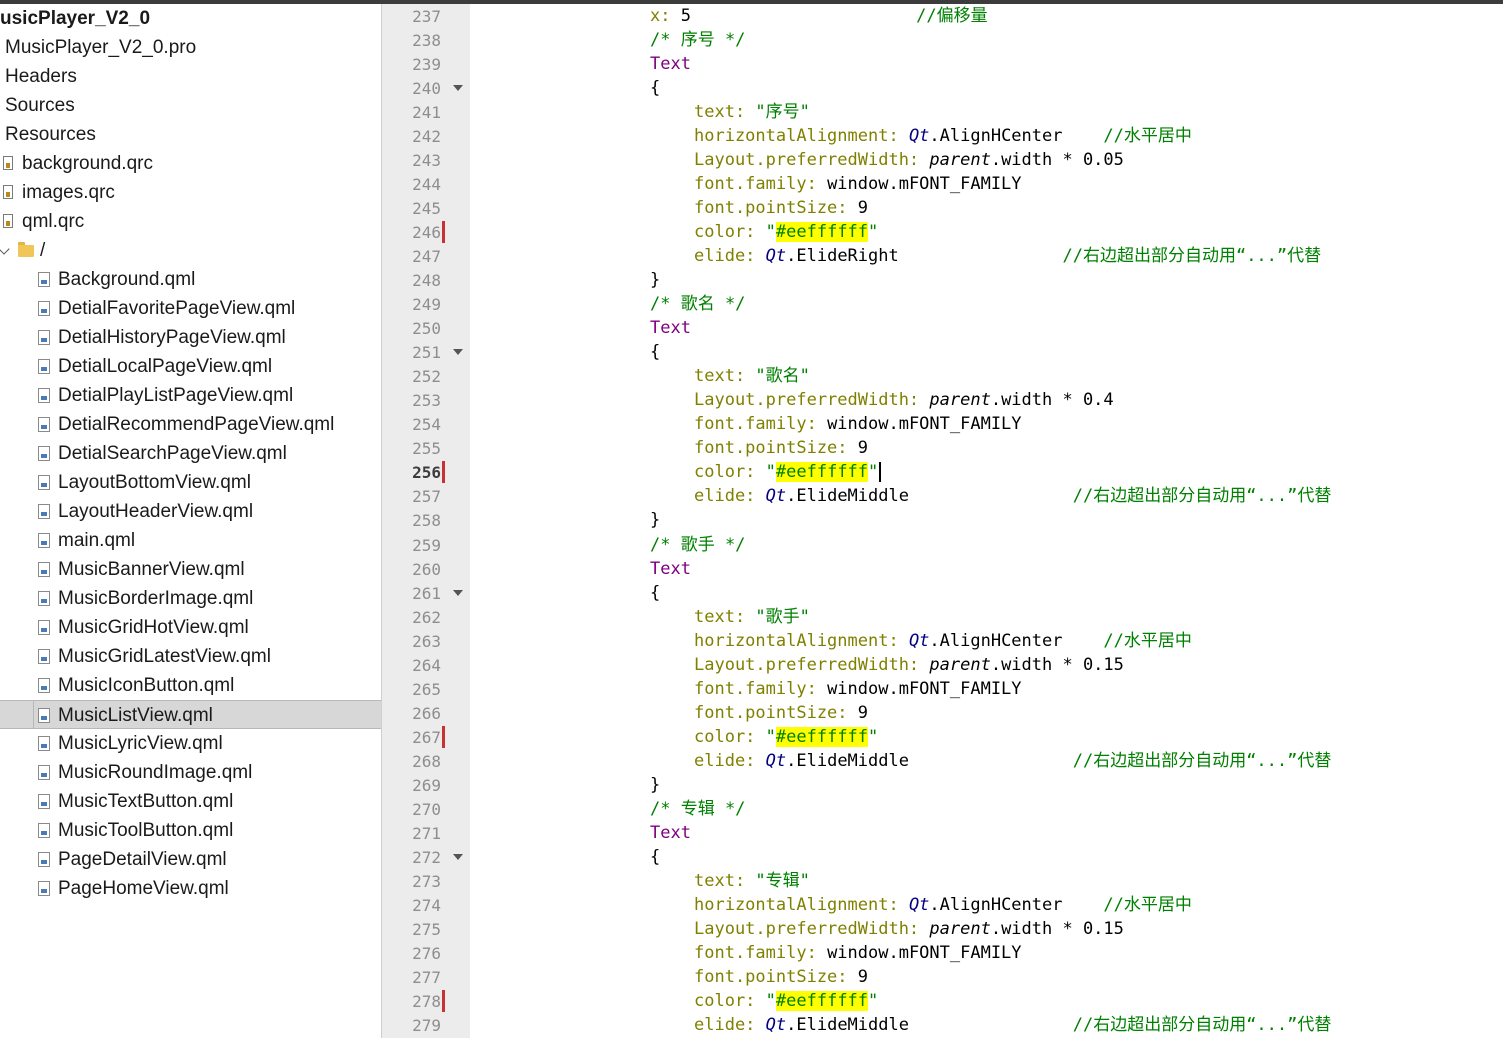 This screenshot has height=1038, width=1503. What do you see at coordinates (190, 888) in the screenshot?
I see `tree-item: PageHomeView.qml` at bounding box center [190, 888].